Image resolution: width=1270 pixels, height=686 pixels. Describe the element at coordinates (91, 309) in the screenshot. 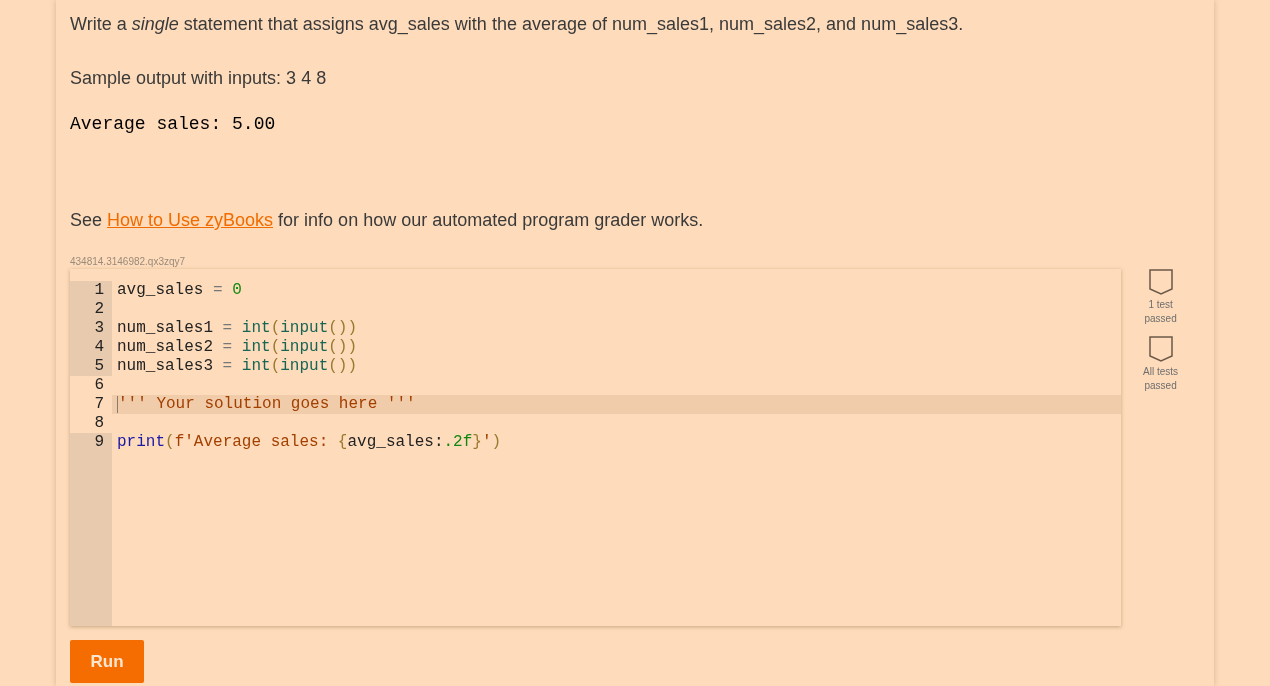

I see `line-number: 2` at that location.